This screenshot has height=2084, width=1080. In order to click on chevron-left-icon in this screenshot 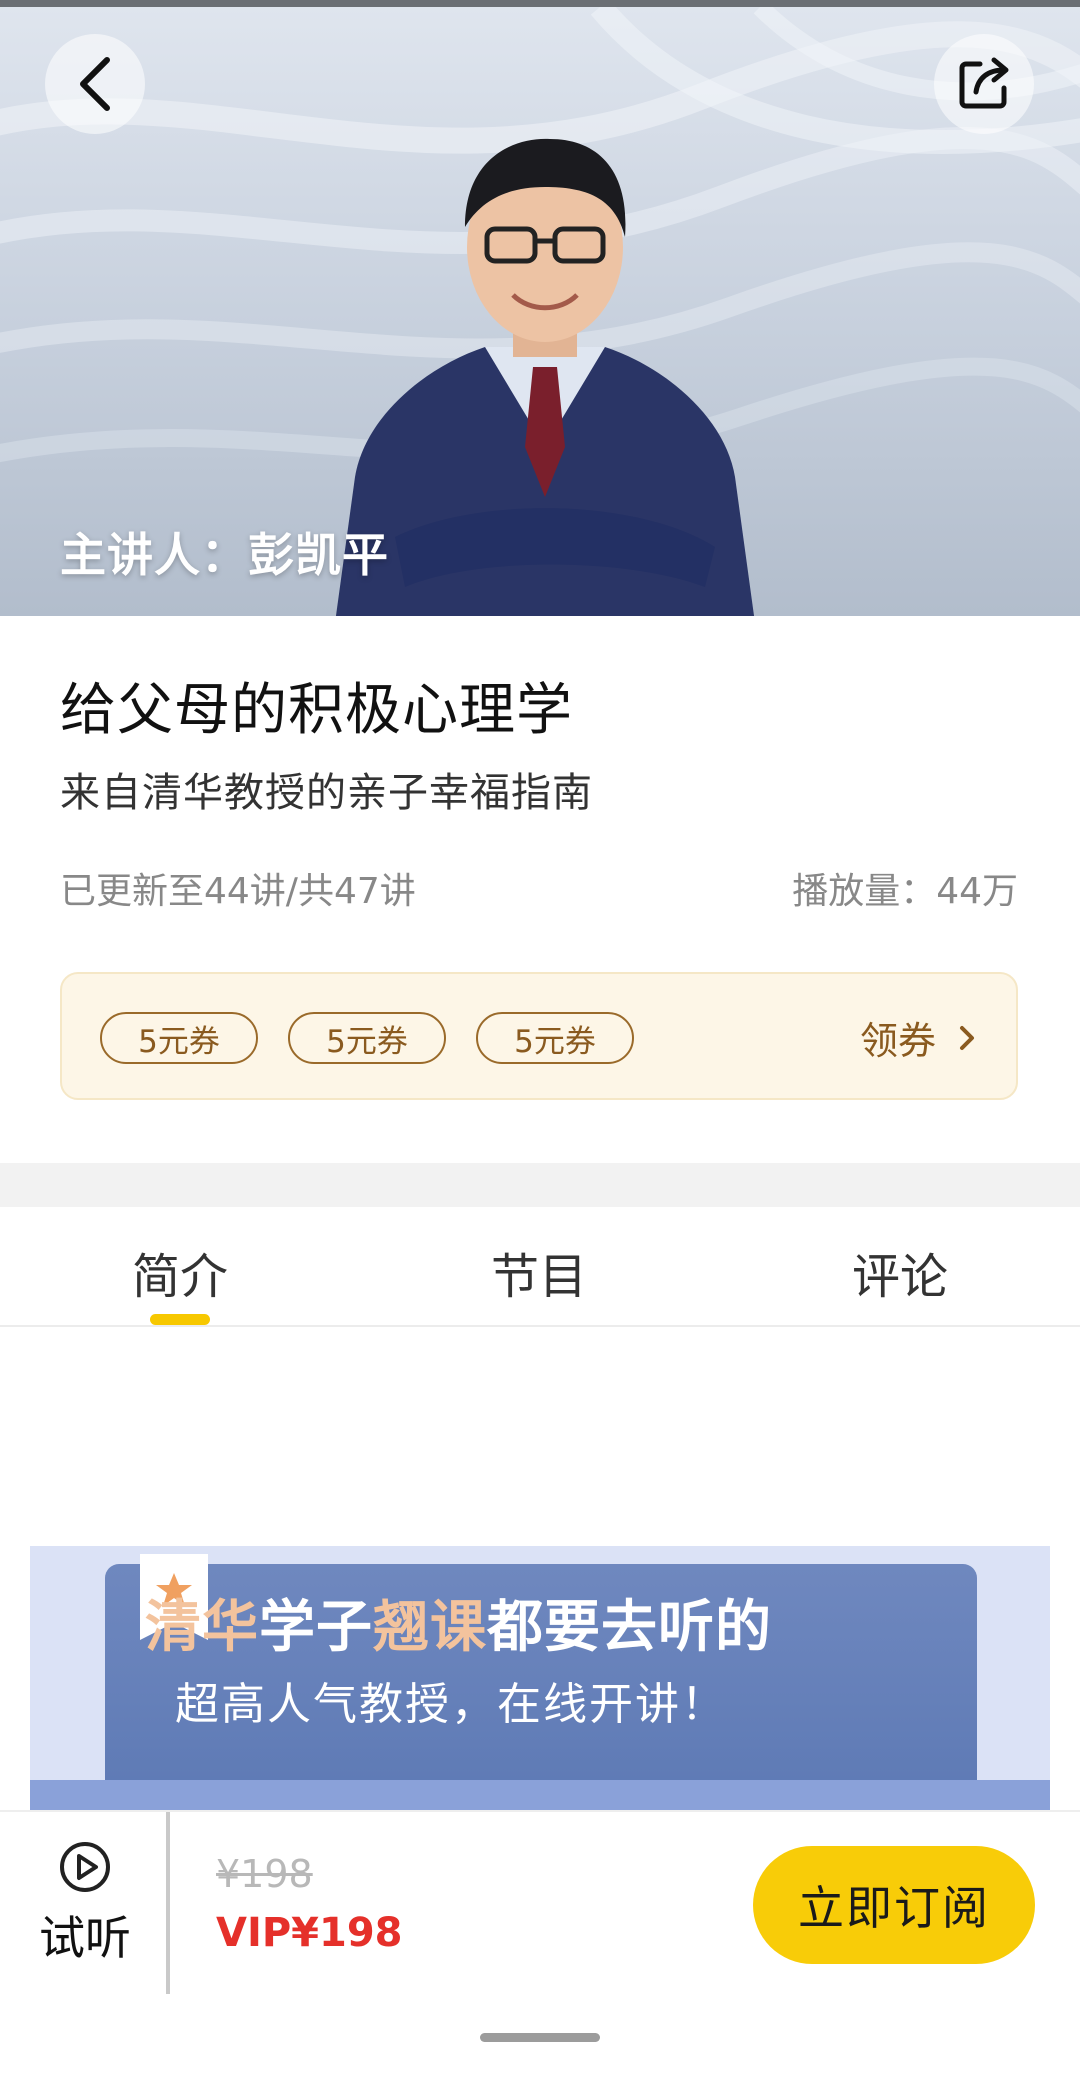, I will do `click(95, 84)`.